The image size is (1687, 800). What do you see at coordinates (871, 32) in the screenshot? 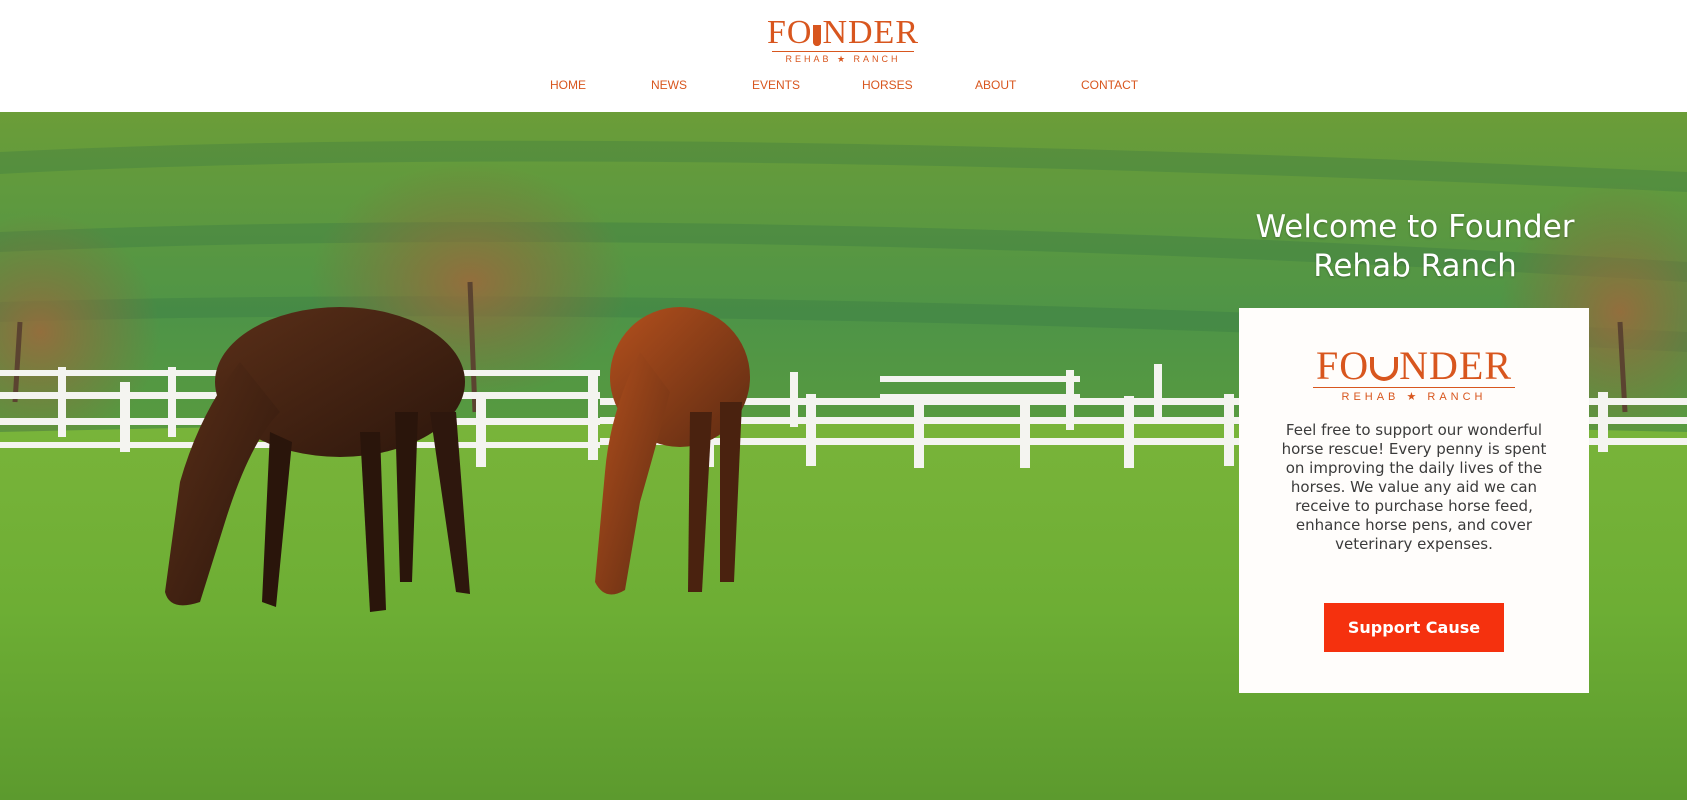
I see `logo-text-end: NDER` at bounding box center [871, 32].